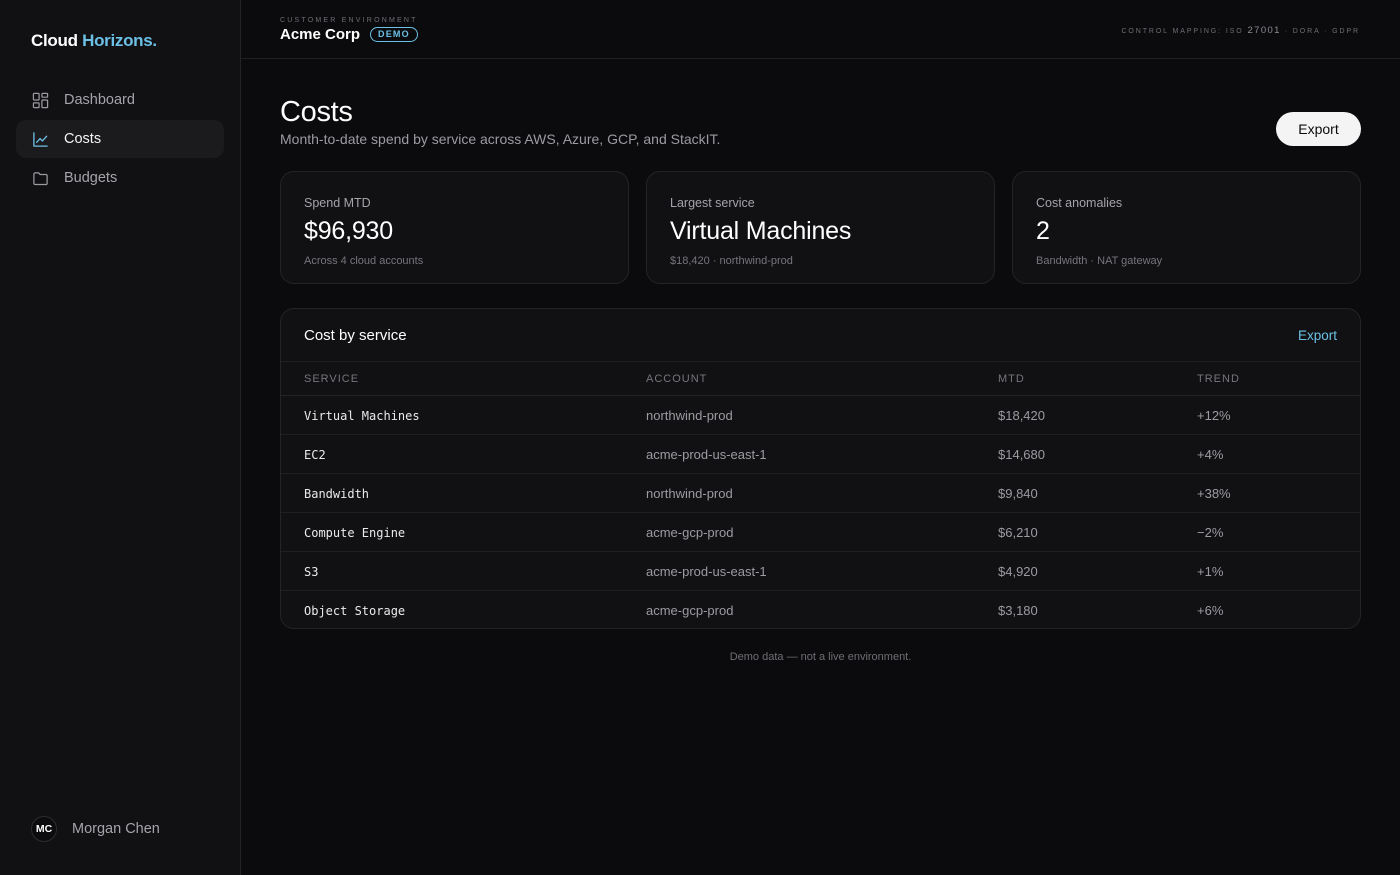 This screenshot has height=875, width=1400. What do you see at coordinates (1021, 454) in the screenshot?
I see `mtd-cell: $14,680` at bounding box center [1021, 454].